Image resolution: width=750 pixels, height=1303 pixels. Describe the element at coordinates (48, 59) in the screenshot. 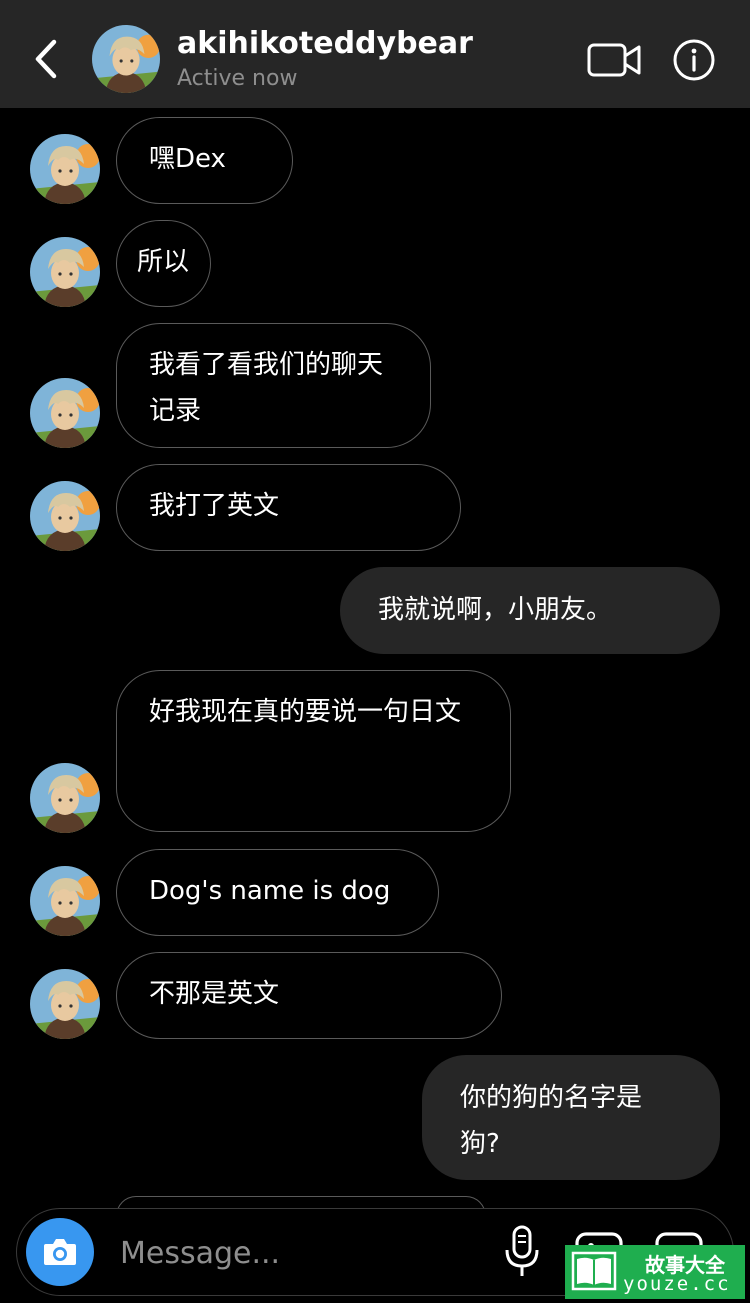

I see `back-arrow-icon` at that location.